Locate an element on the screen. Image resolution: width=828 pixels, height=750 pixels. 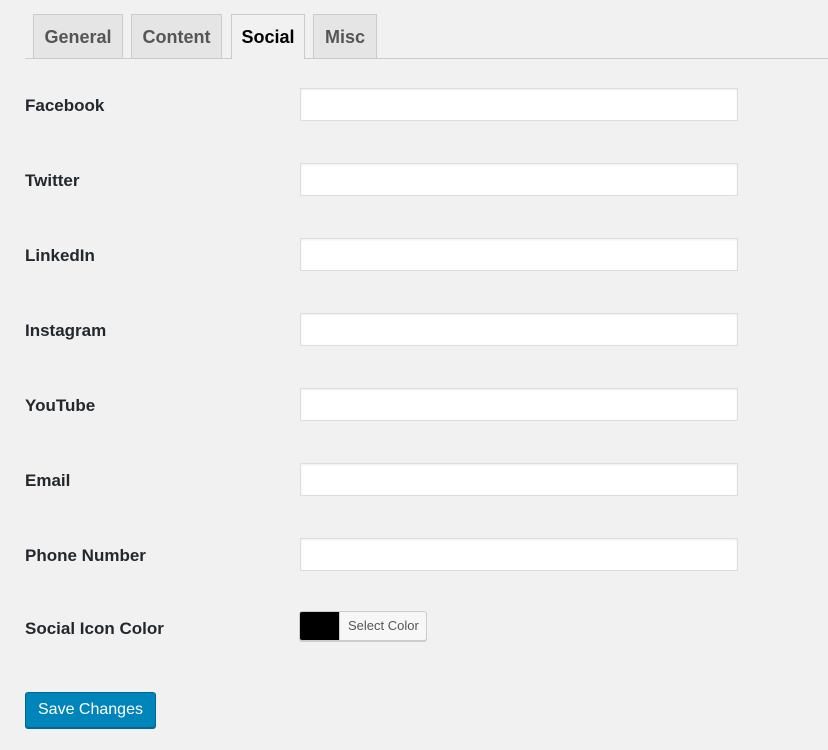
tab-social: Social is located at coordinates (268, 36).